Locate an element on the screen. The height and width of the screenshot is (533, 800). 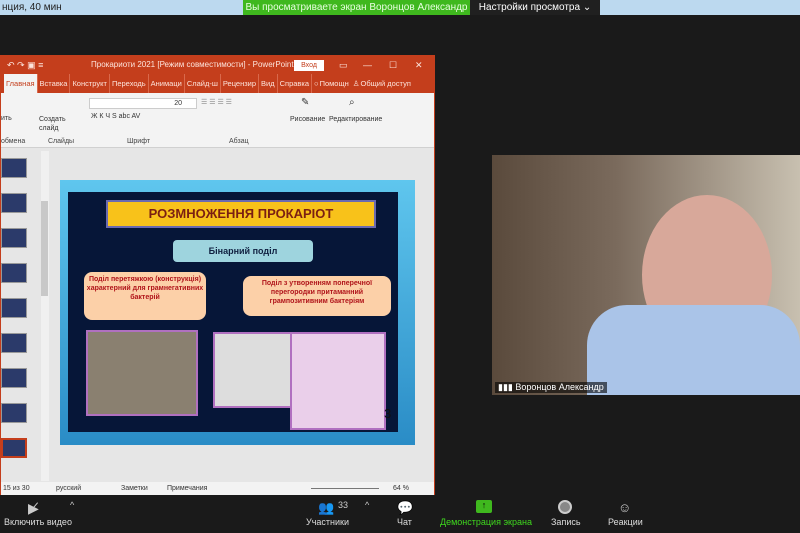
record-button: Запись is located at coordinates (566, 522).